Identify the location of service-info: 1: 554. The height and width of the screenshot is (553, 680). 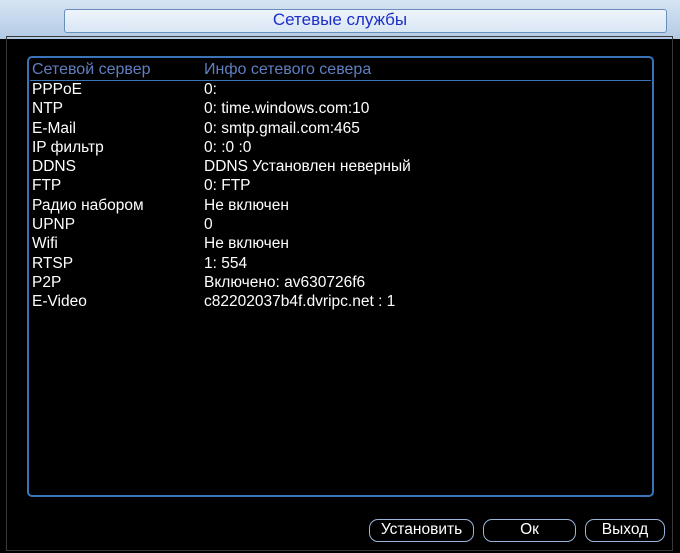
(226, 263).